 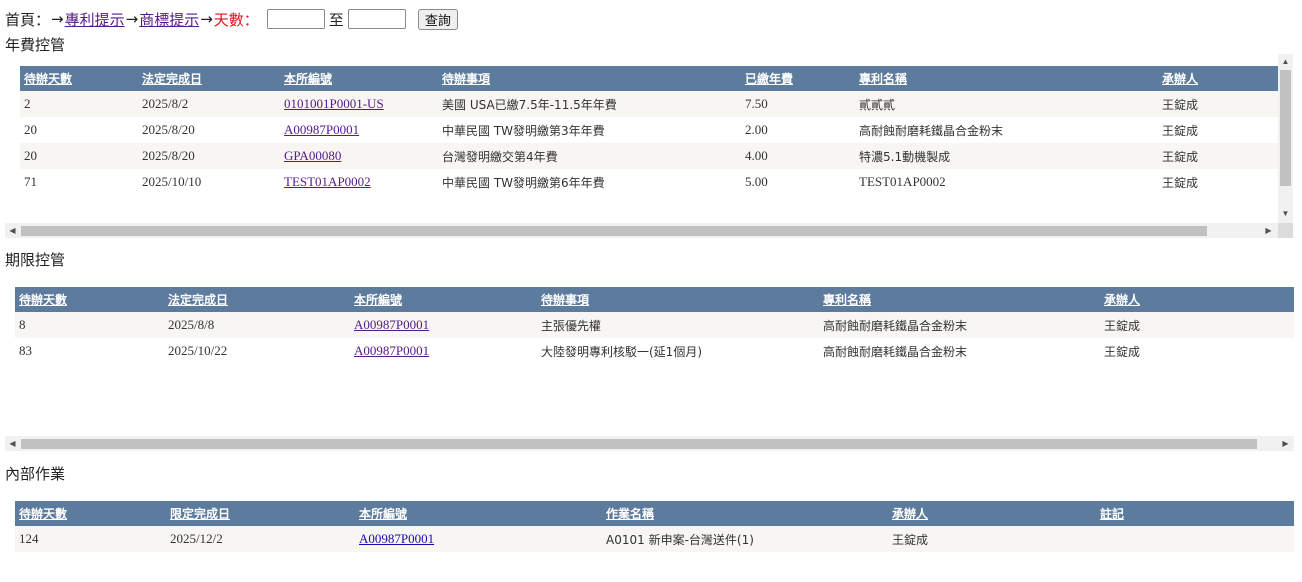 I want to click on table-cell: 美國 USA已繳7.5年-11.5年年費, so click(x=589, y=104).